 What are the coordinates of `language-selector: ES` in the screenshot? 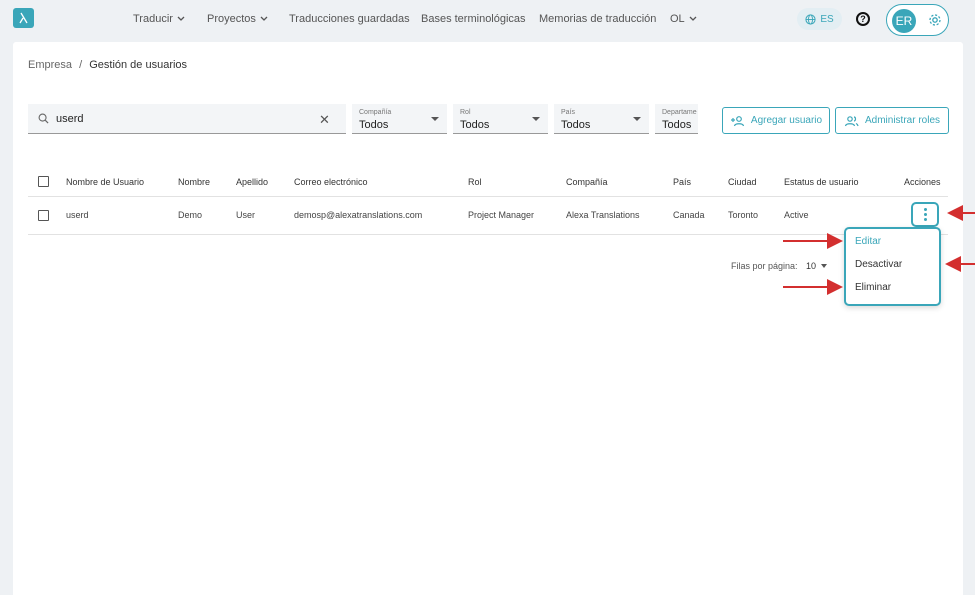 It's located at (819, 19).